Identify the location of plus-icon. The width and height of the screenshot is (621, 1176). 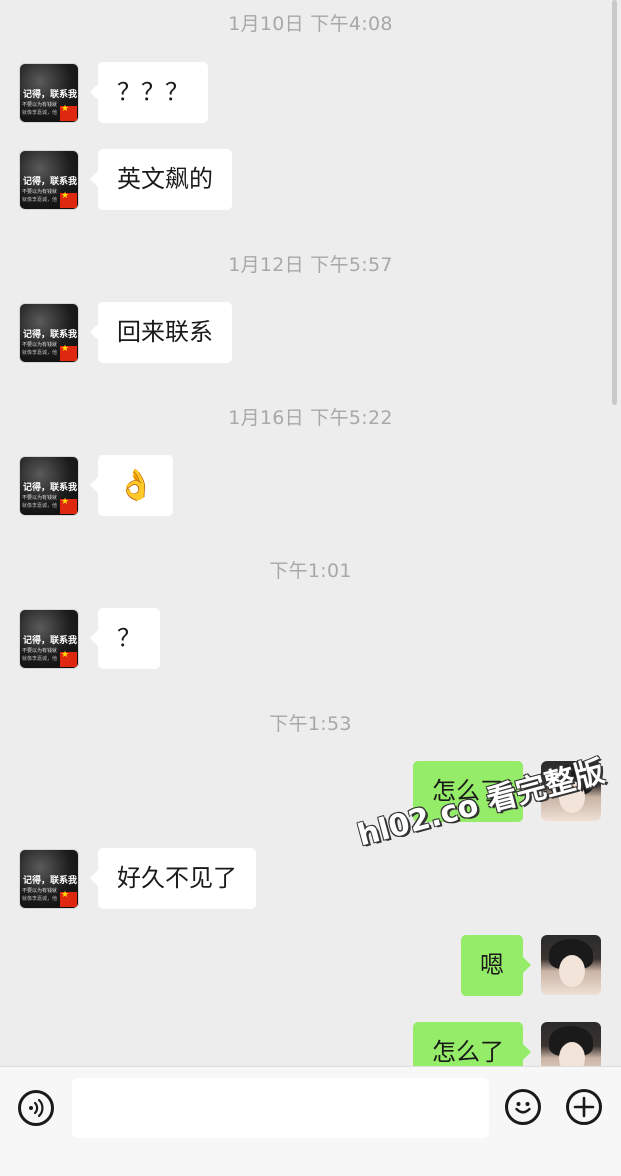
(584, 1107).